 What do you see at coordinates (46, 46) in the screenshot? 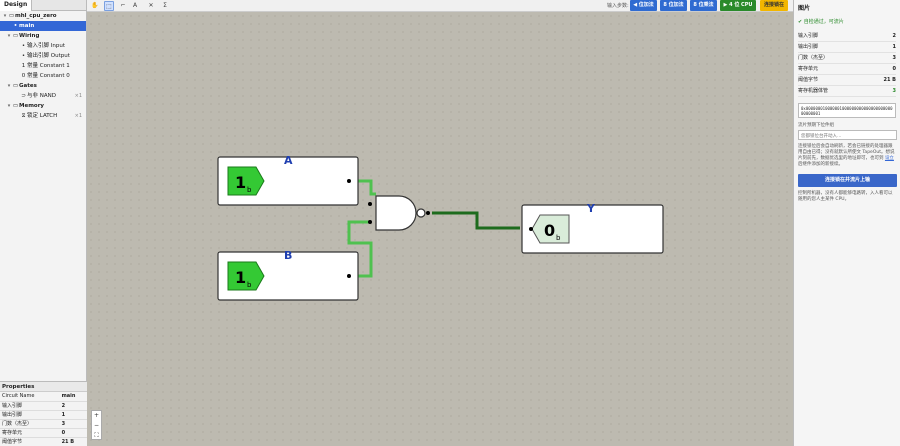
I see `tree-item-label: 输入引脚 Input` at bounding box center [46, 46].